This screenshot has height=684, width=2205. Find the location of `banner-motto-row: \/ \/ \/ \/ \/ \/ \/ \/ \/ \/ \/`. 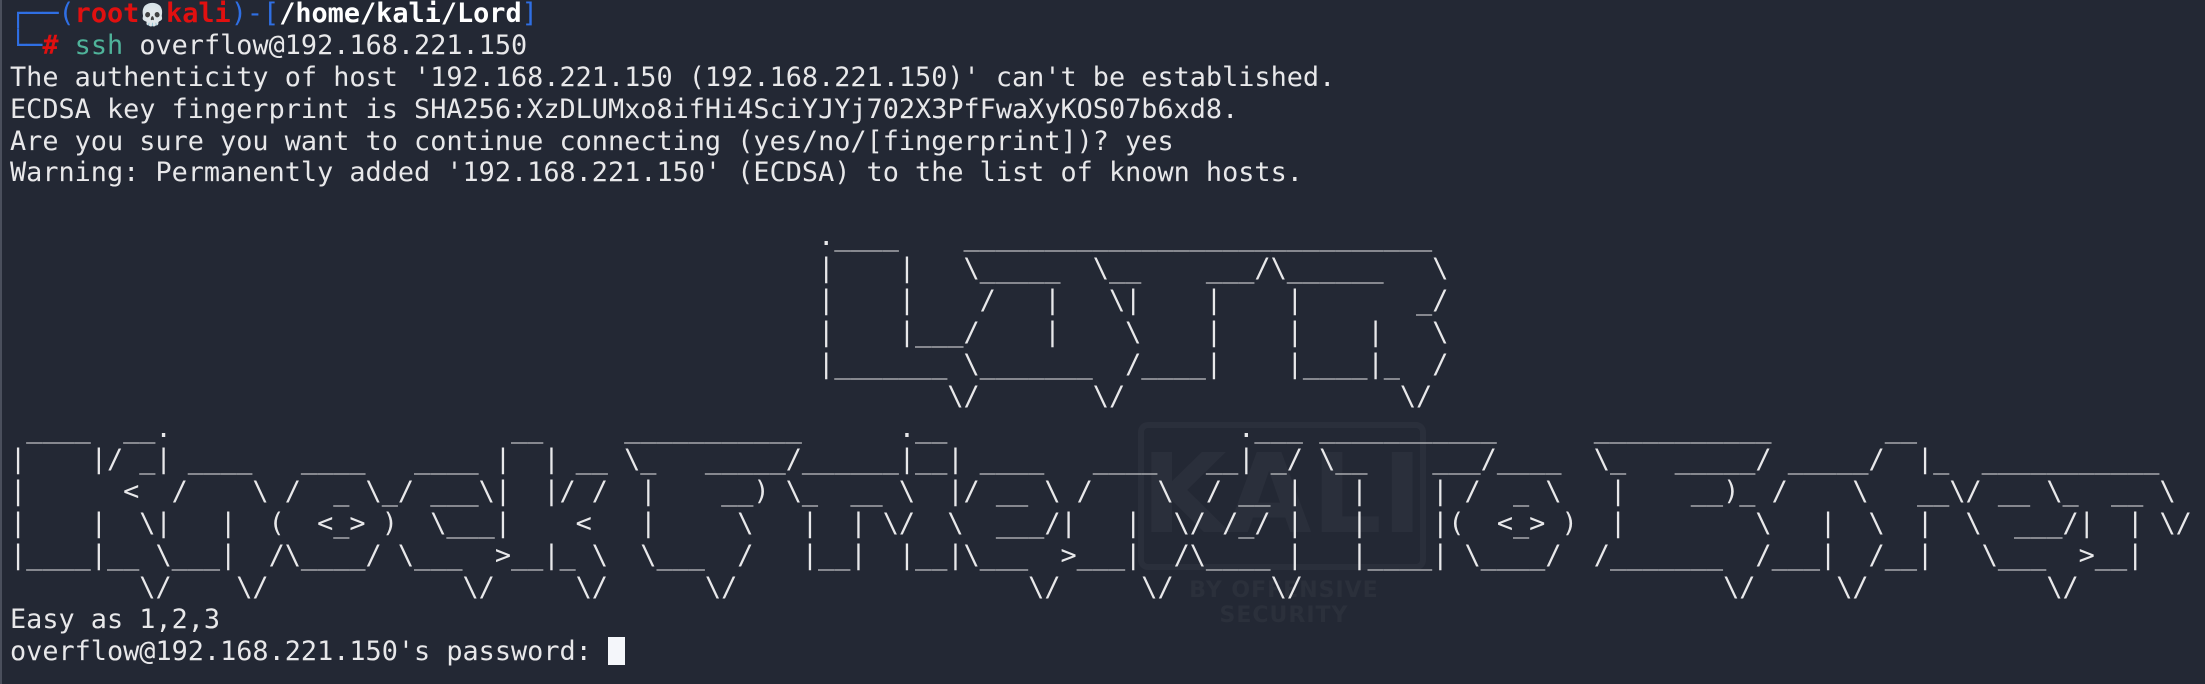

banner-motto-row: \/ \/ \/ \/ \/ \/ \/ \/ \/ \/ \/ is located at coordinates (1107, 588).